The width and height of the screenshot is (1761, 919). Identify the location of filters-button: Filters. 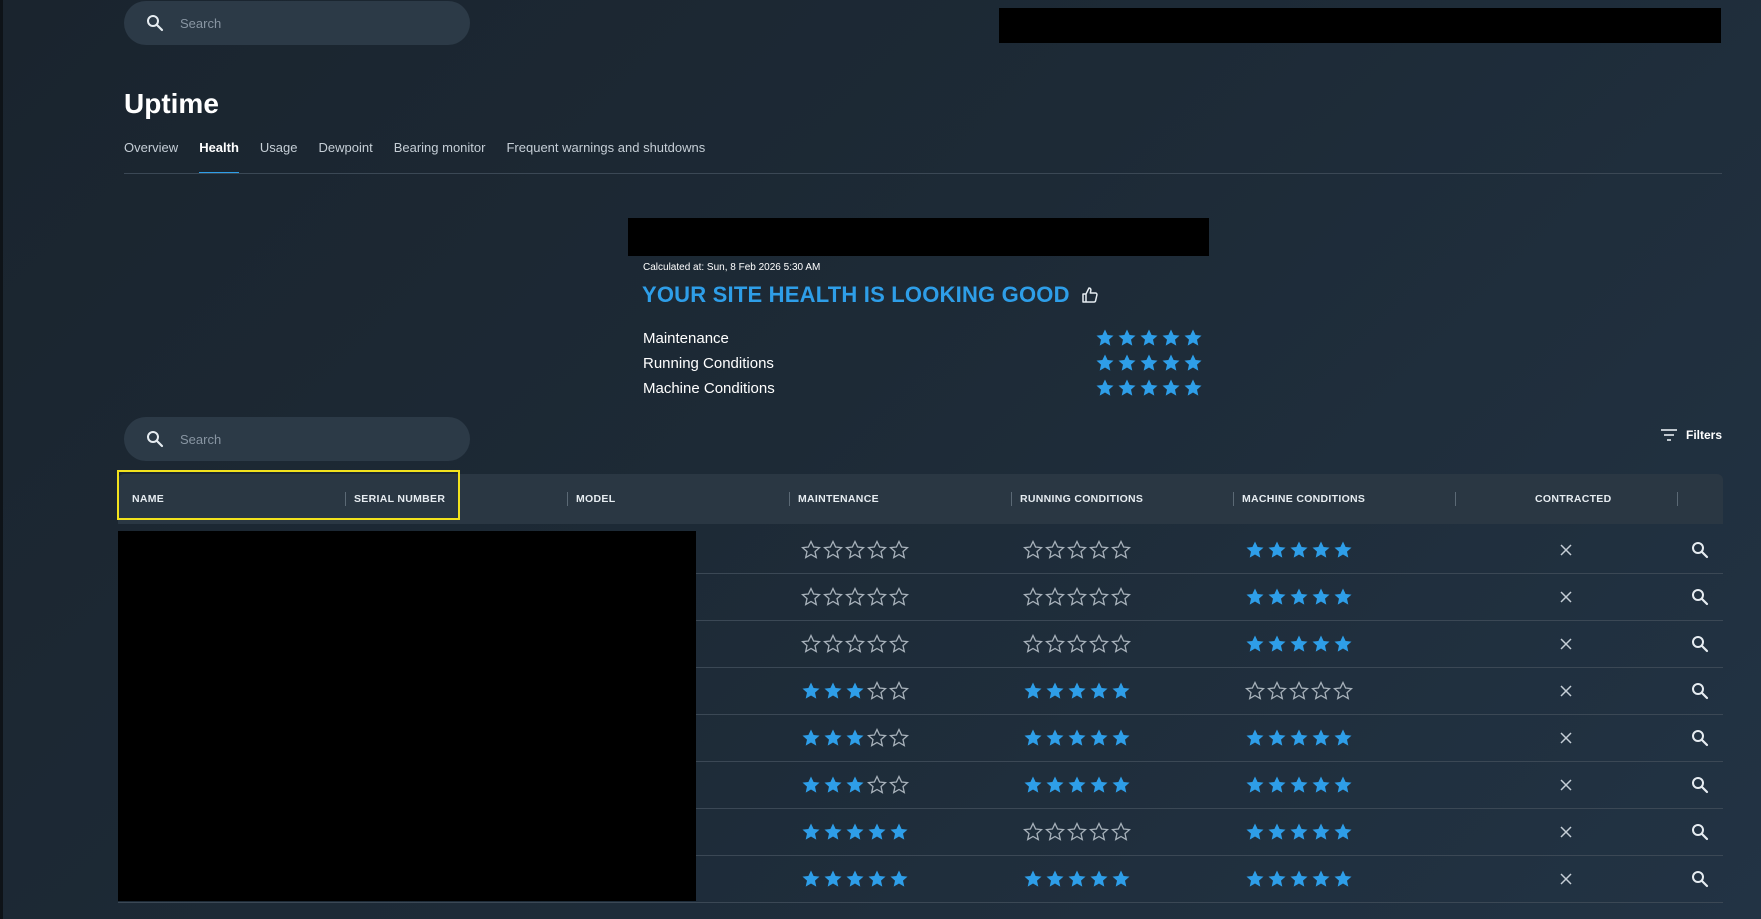
(1691, 435).